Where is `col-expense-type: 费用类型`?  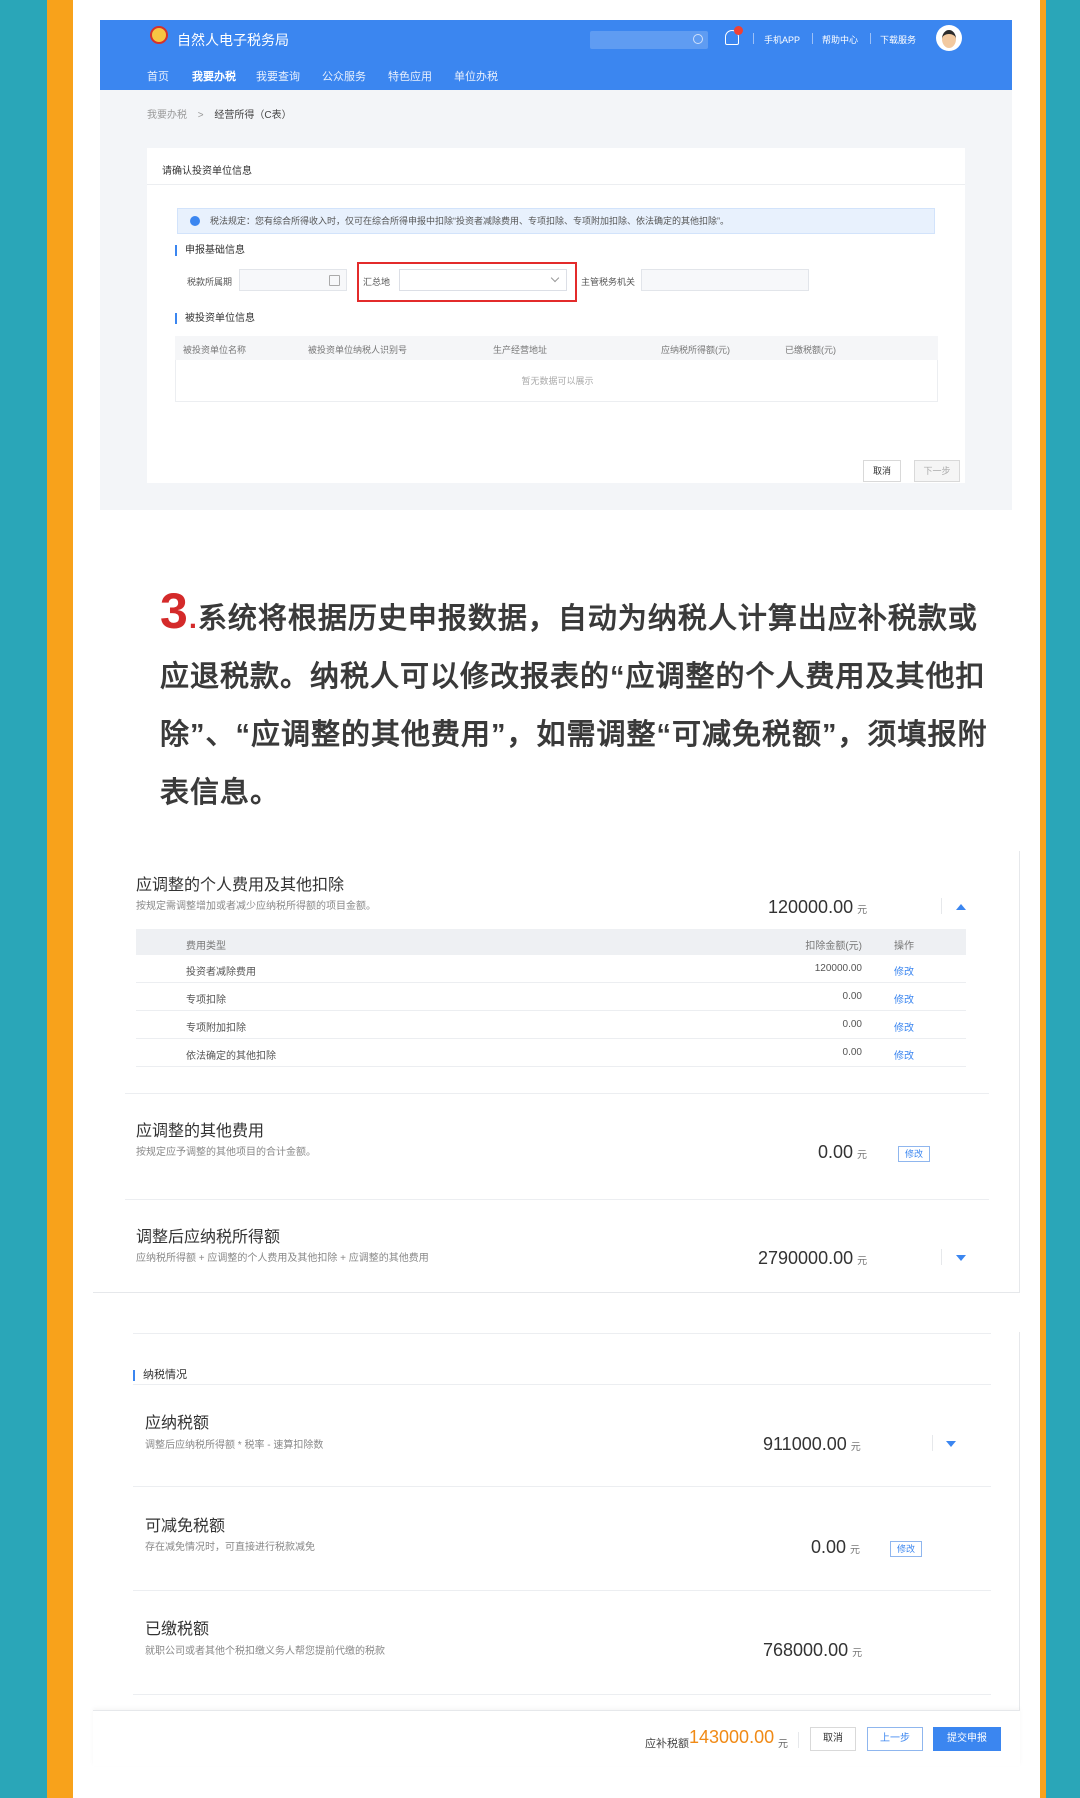
col-expense-type: 费用类型 is located at coordinates (206, 946).